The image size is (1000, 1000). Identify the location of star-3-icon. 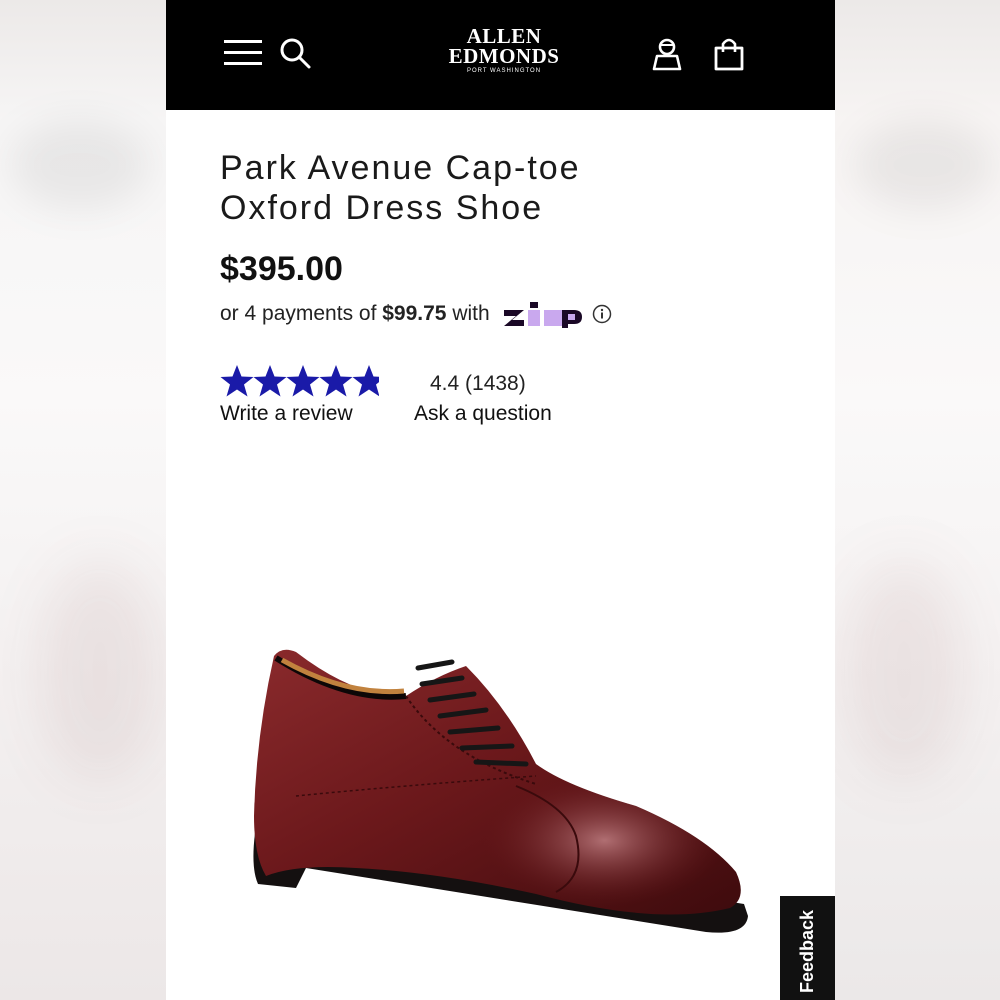
(303, 381).